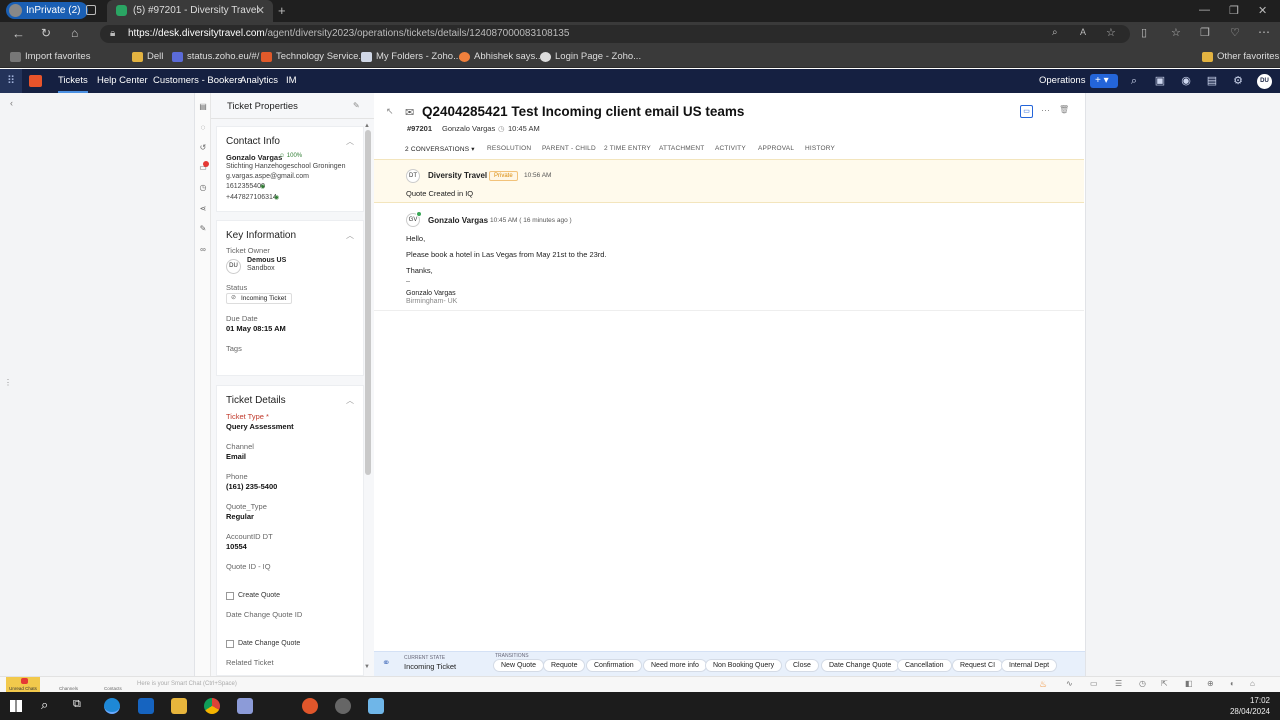 Image resolution: width=1280 pixels, height=720 pixels. What do you see at coordinates (46, 33) in the screenshot?
I see `refresh-icon: ↻` at bounding box center [46, 33].